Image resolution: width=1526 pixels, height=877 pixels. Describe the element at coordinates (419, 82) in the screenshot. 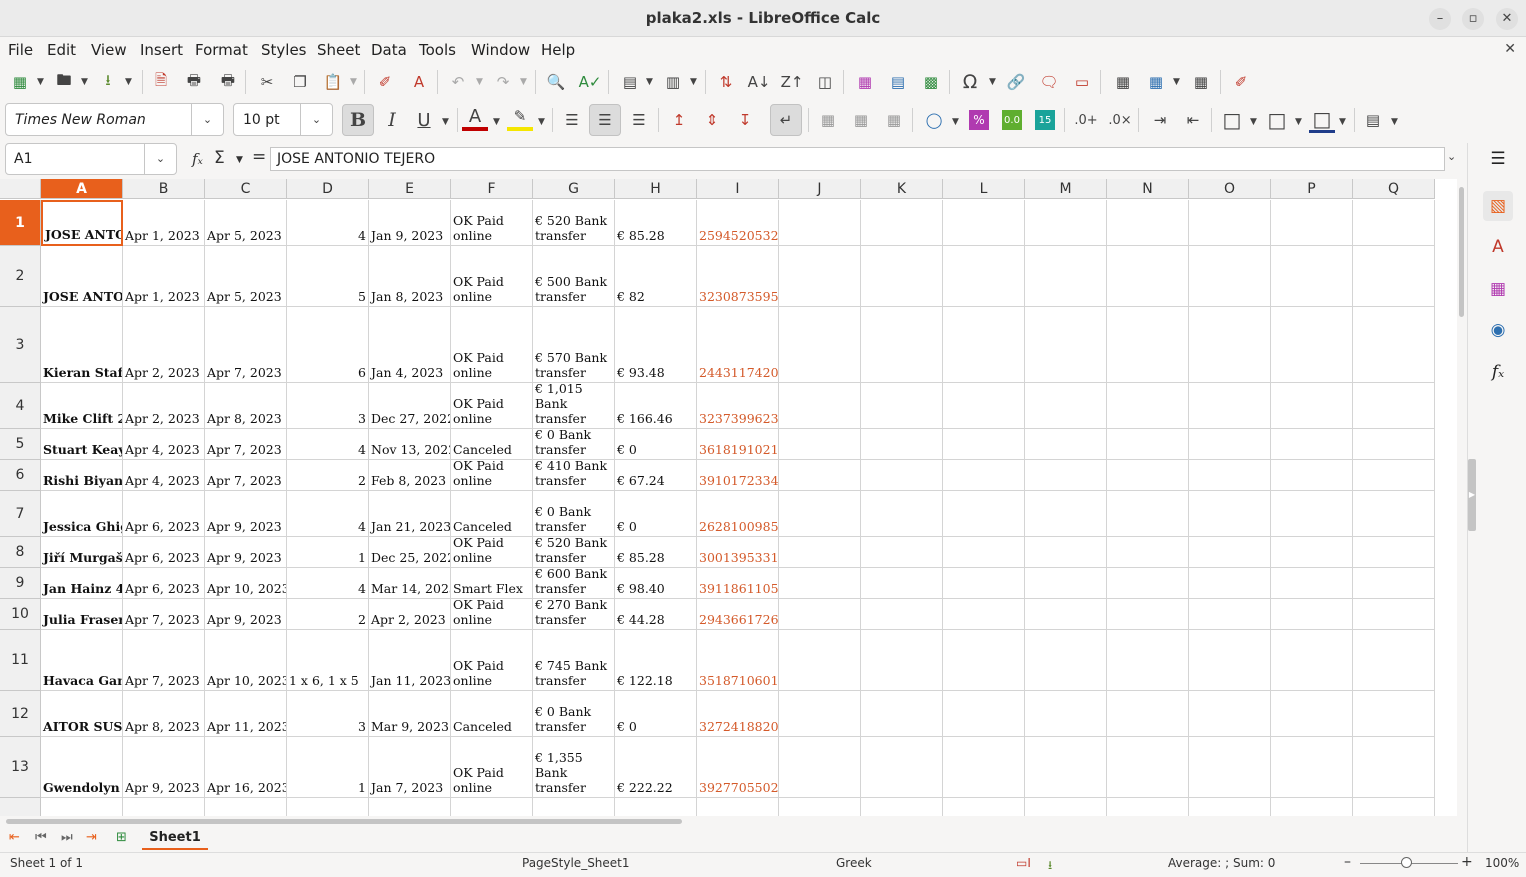

I see `clear-formatting-icon: A` at that location.